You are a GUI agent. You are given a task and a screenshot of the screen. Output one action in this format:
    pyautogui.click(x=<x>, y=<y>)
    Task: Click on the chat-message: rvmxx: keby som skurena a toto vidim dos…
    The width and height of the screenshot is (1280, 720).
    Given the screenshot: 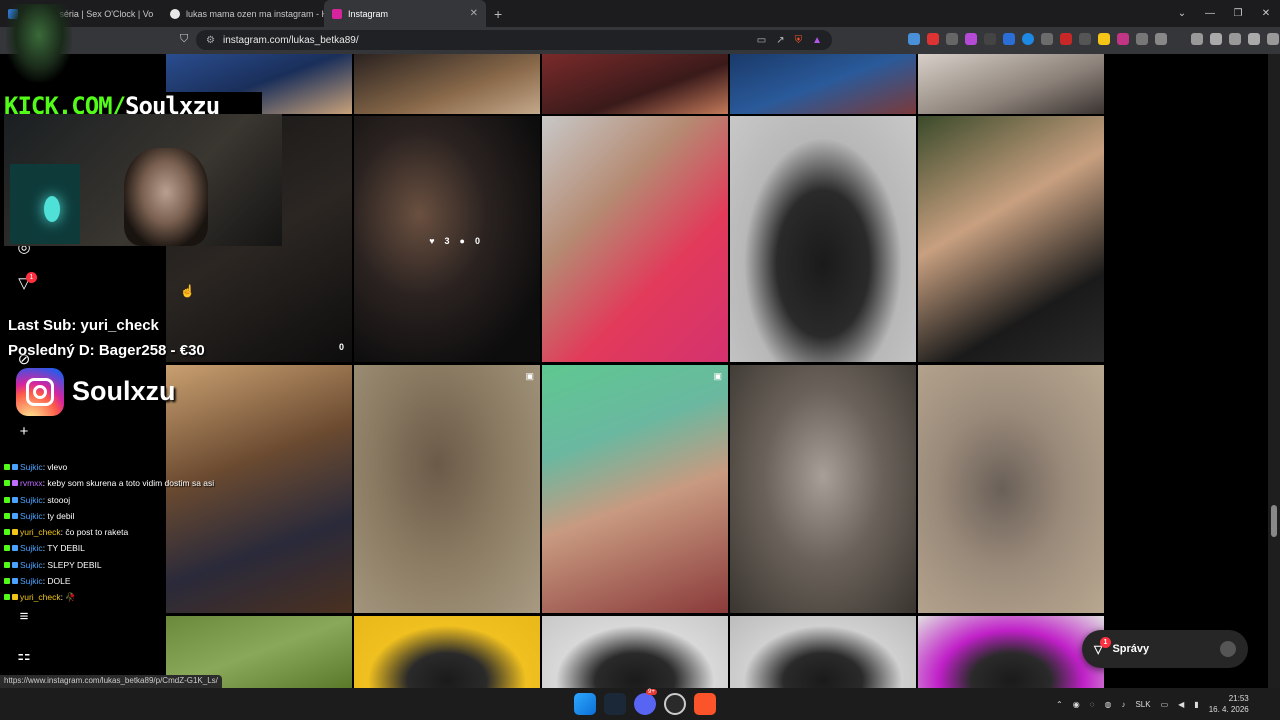 What is the action you would take?
    pyautogui.click(x=154, y=483)
    